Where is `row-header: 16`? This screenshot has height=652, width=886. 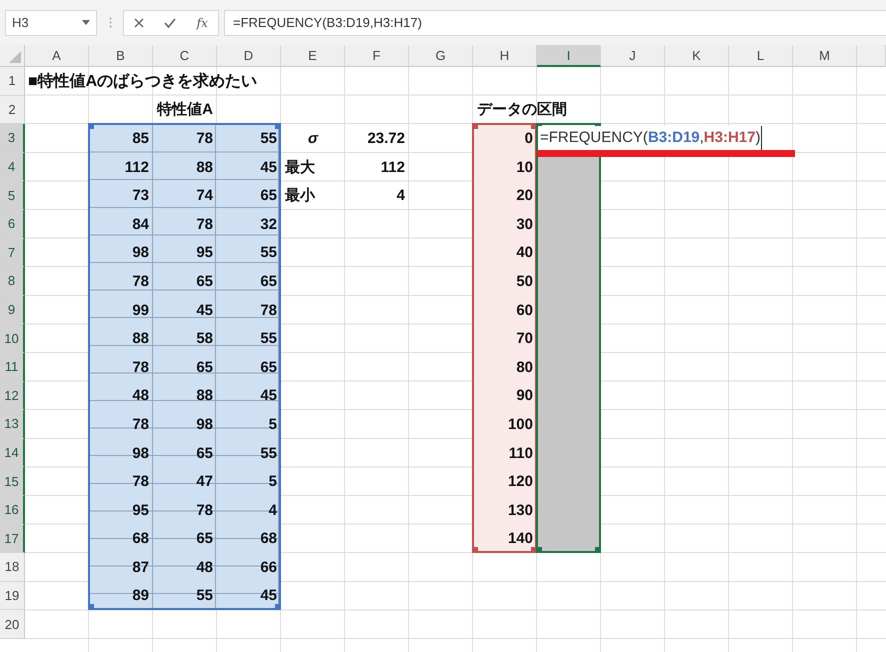 row-header: 16 is located at coordinates (12, 510).